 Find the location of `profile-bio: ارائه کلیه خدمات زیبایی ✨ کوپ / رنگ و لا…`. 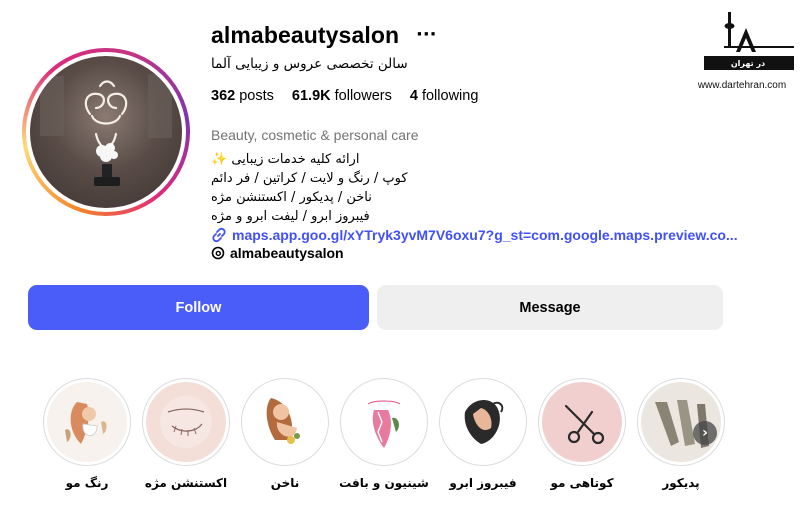

profile-bio: ارائه کلیه خدمات زیبایی ✨ کوپ / رنگ و لا… is located at coordinates (309, 188).